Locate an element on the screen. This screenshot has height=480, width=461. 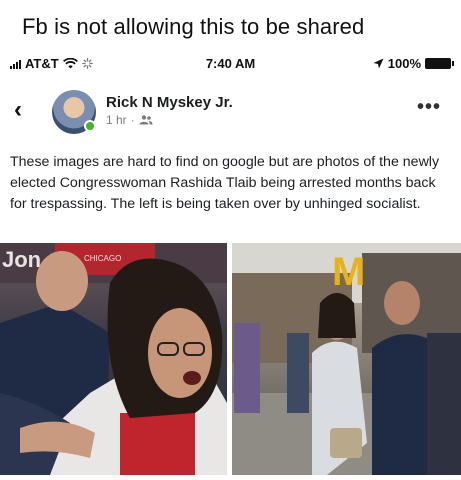
battery-percent: 100% is located at coordinates (404, 63).